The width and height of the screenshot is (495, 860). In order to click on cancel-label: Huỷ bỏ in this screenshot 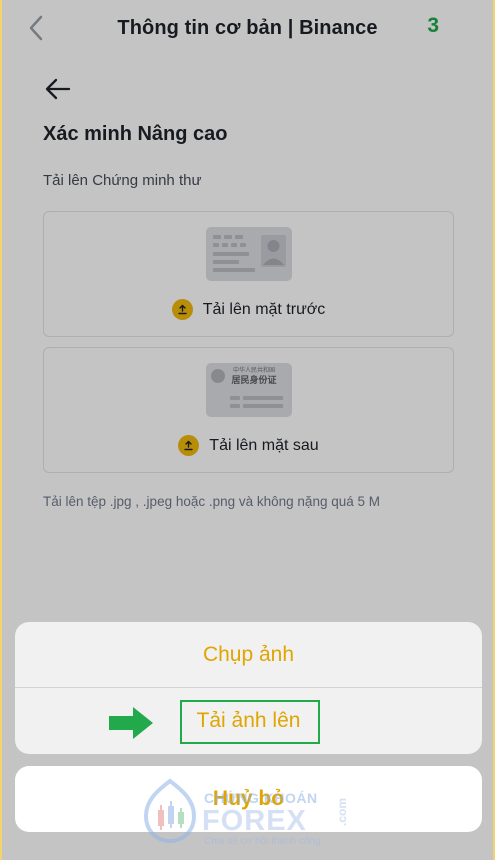, I will do `click(248, 798)`.